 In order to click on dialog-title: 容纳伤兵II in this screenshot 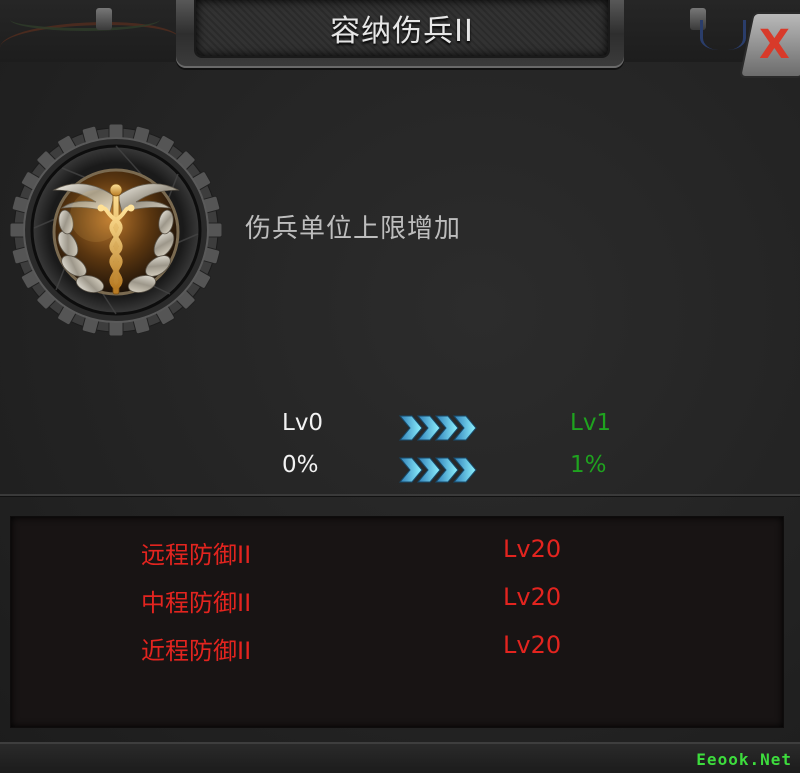, I will do `click(402, 31)`.